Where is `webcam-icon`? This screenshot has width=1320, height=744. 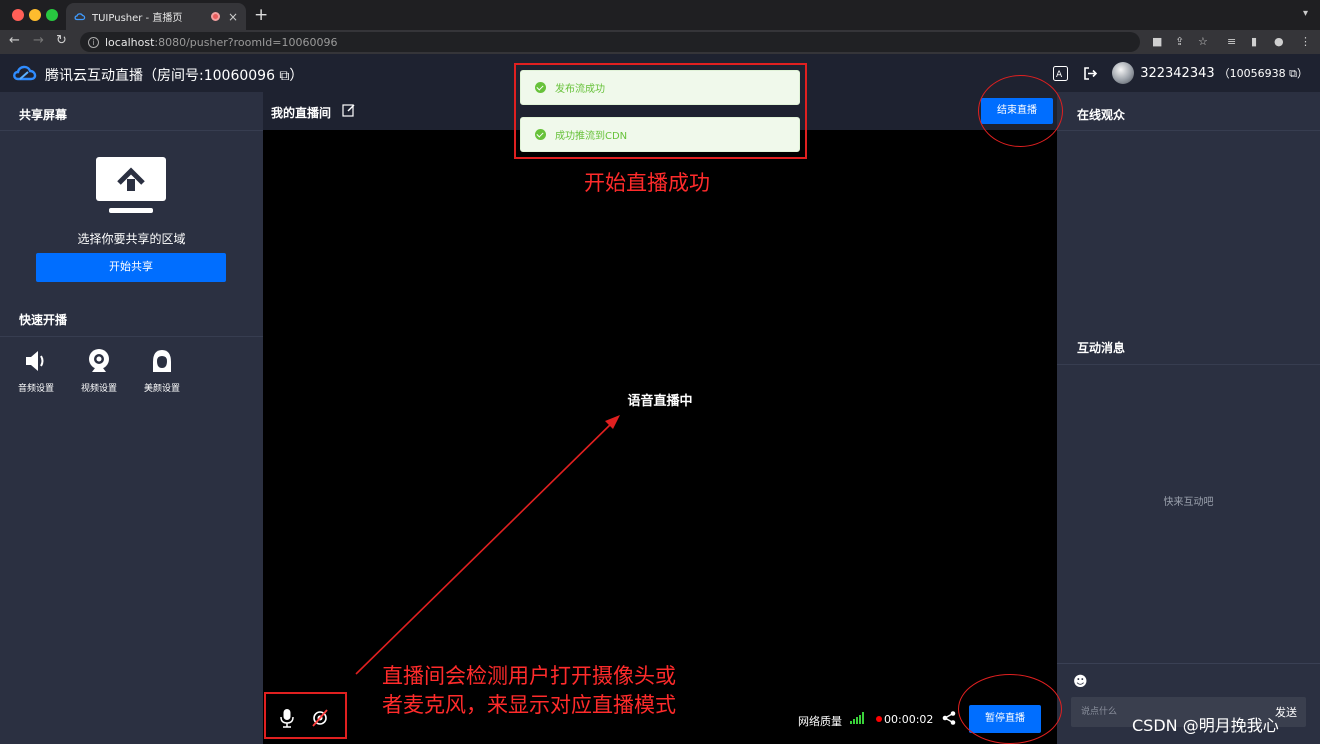
webcam-icon is located at coordinates (99, 360).